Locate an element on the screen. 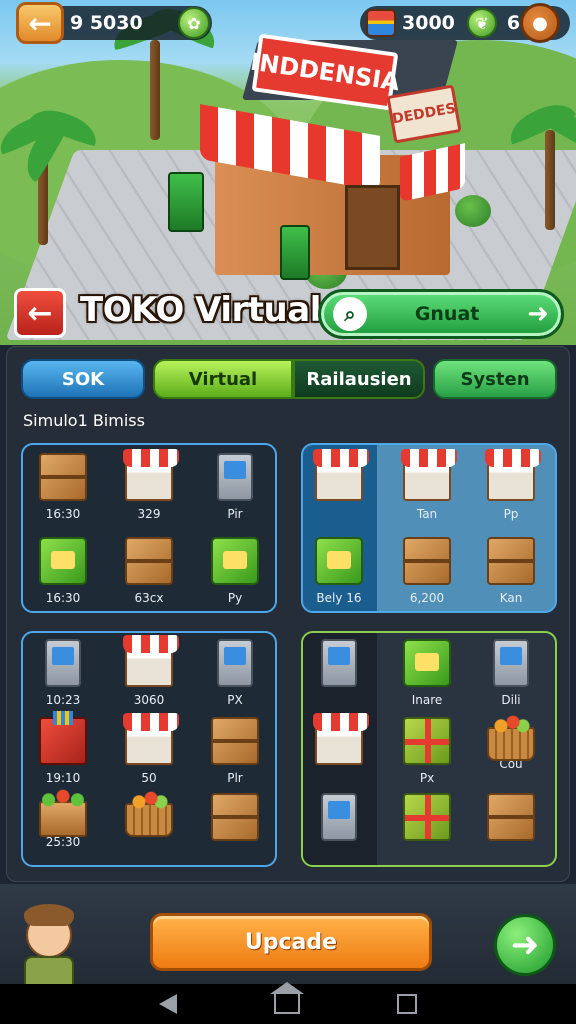  grid-item: 50 is located at coordinates (149, 749).